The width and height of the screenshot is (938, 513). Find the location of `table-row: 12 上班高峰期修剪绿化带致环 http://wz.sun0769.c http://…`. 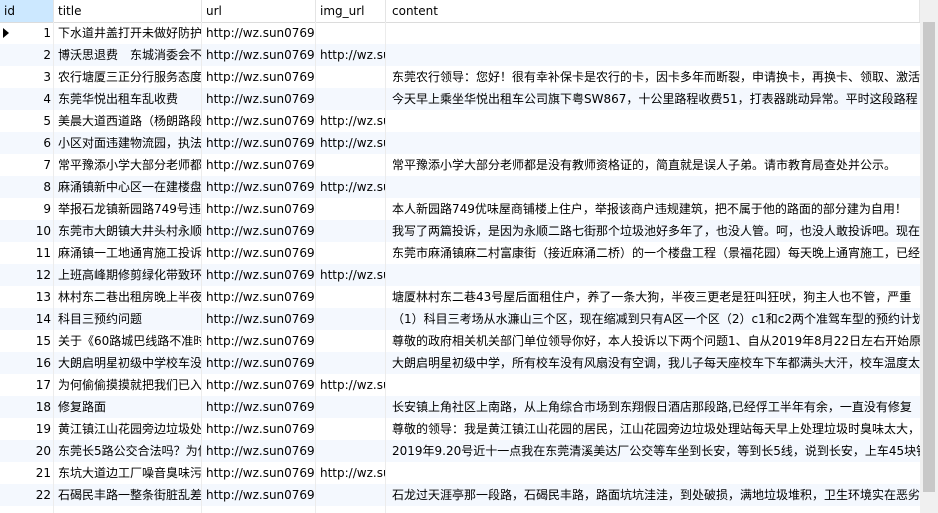

table-row: 12 上班高峰期修剪绿化带致环 http://wz.sun0769.c http://… is located at coordinates (460, 275).